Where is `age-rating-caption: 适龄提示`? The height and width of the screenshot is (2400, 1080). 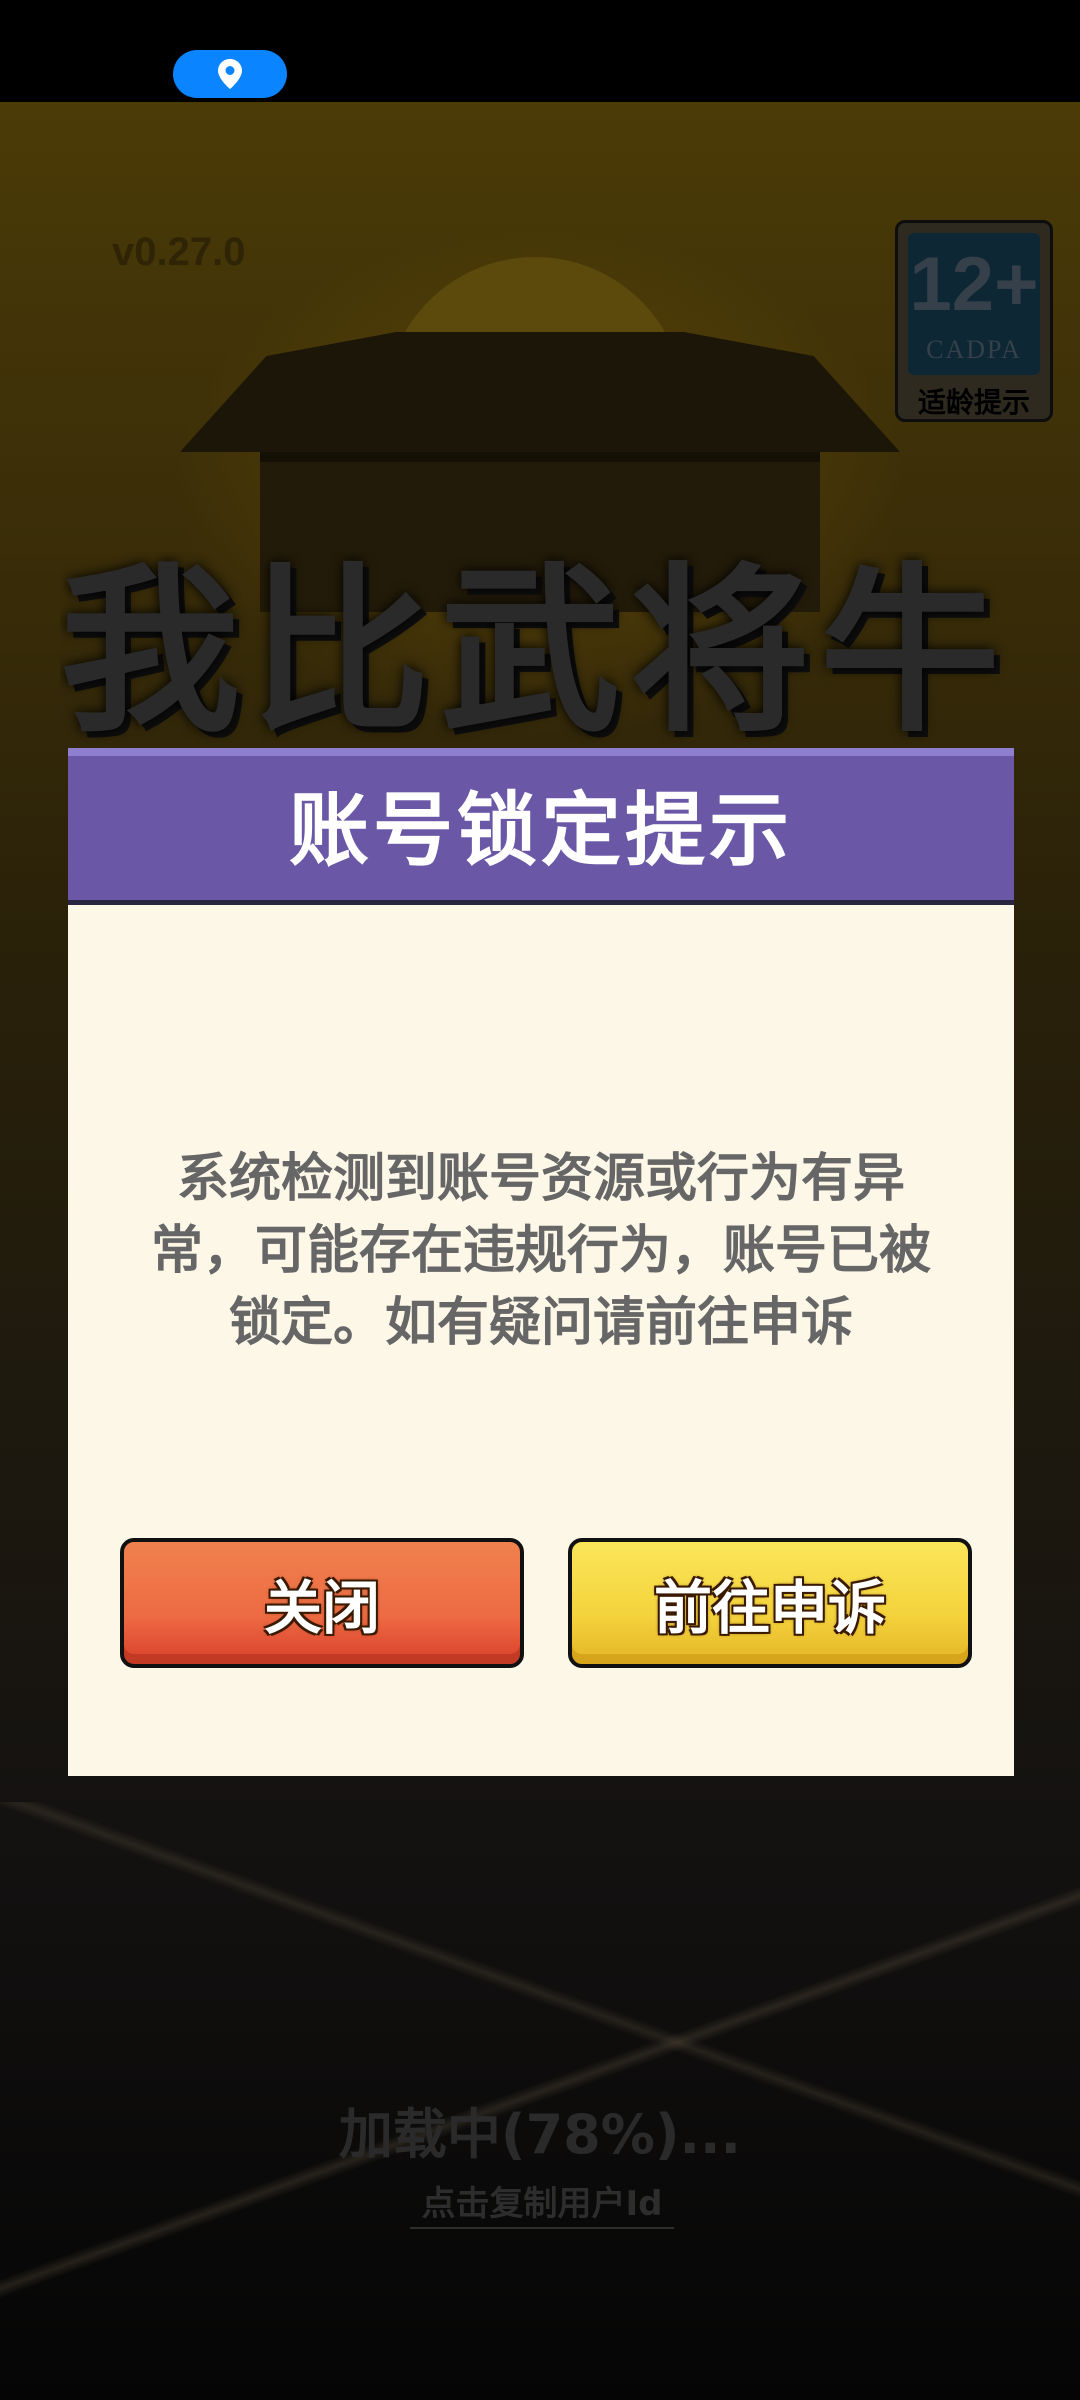
age-rating-caption: 适龄提示 is located at coordinates (973, 402).